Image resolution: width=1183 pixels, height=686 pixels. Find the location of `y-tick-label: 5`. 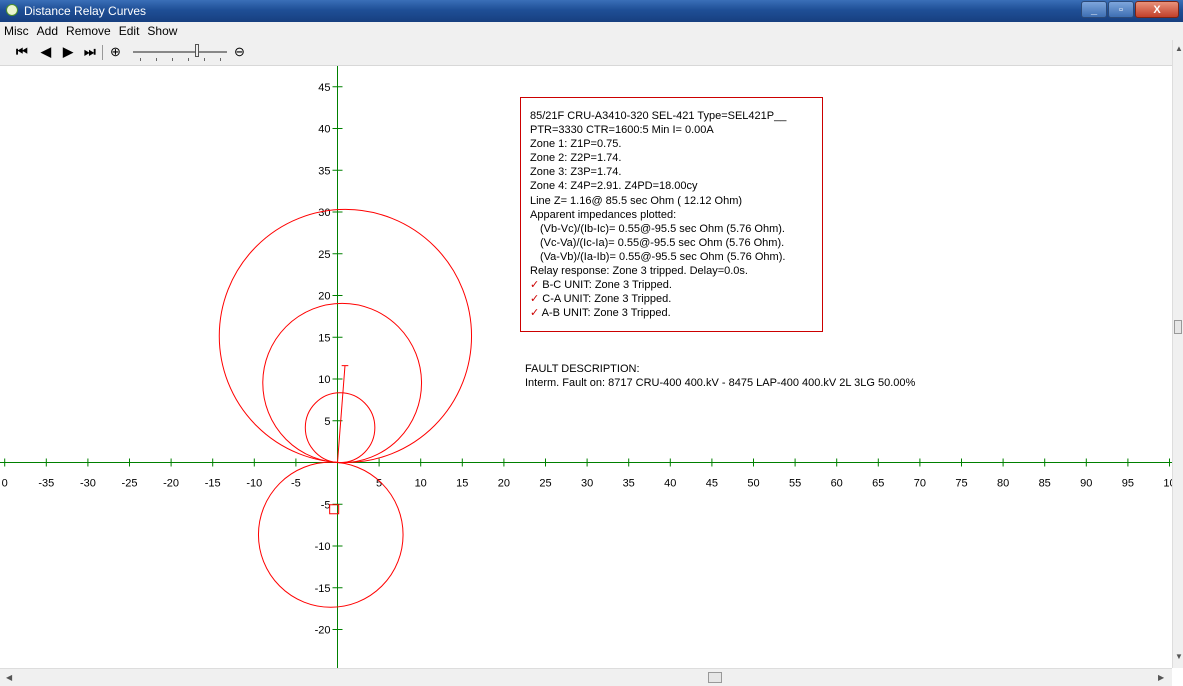

y-tick-label: 5 is located at coordinates (327, 422).